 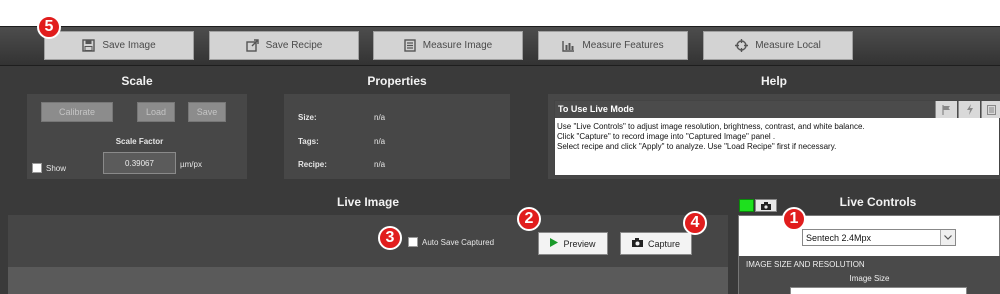 I want to click on callout-badge-4: 4, so click(x=695, y=223).